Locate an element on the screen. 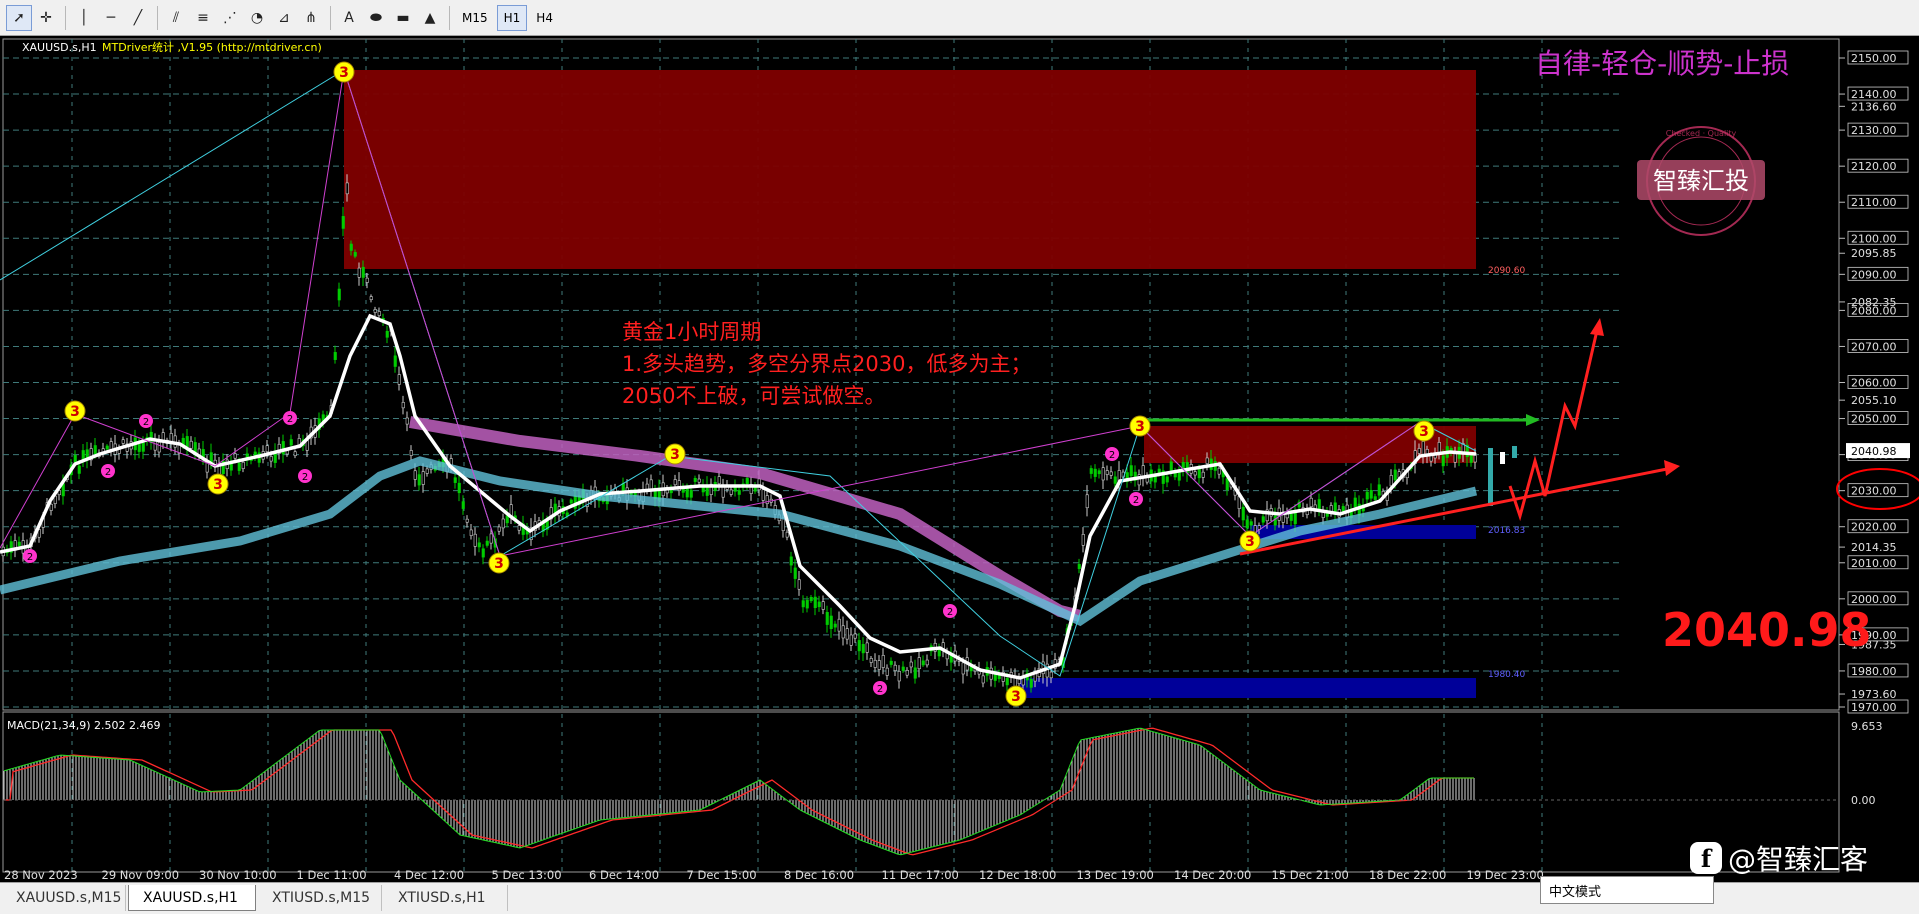 The width and height of the screenshot is (1919, 914). price-tick-label: 2110.00 is located at coordinates (1874, 202).